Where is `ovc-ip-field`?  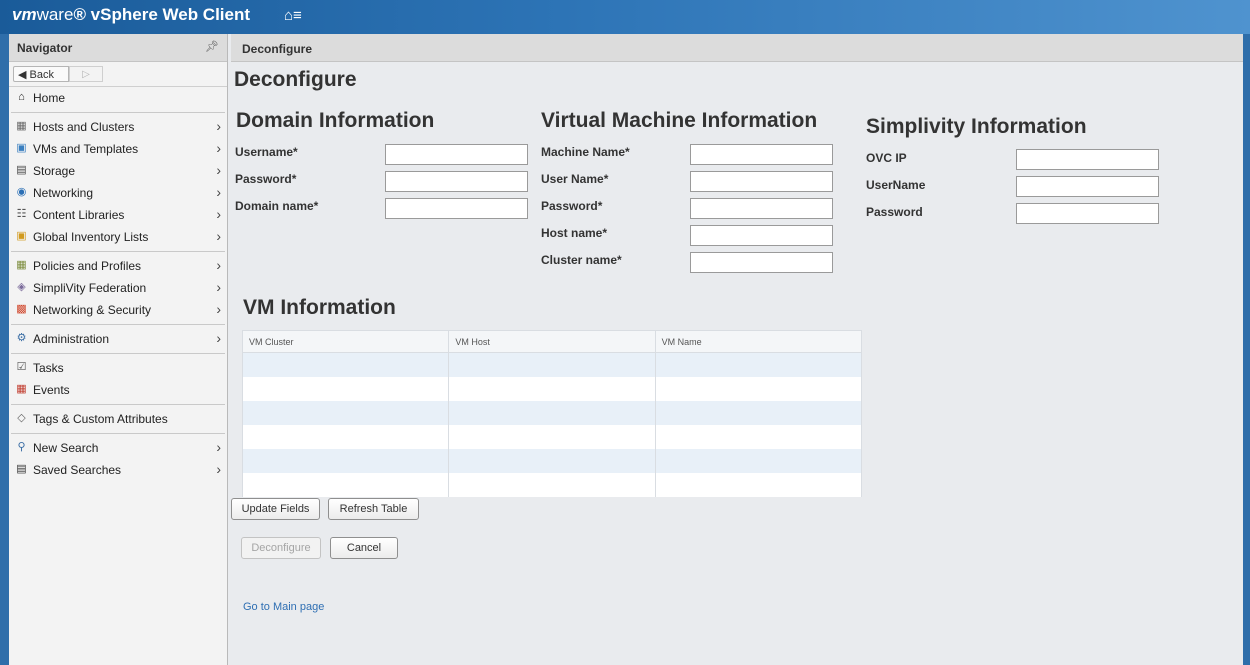
ovc-ip-field is located at coordinates (1087, 159).